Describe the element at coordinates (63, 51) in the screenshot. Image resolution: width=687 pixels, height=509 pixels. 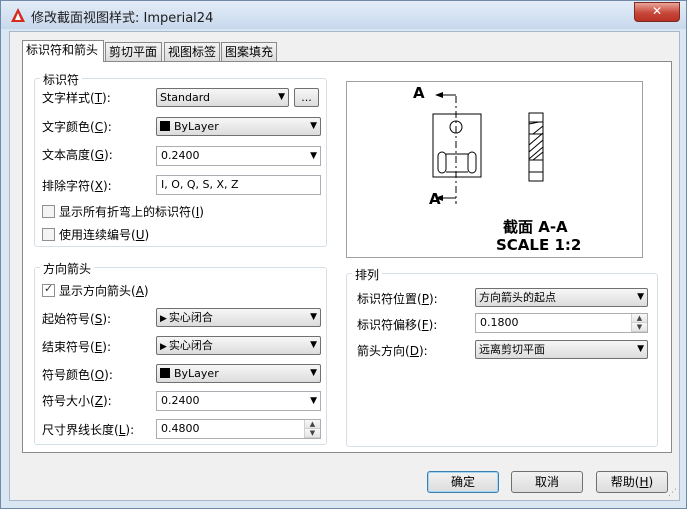
I see `tab-identifier-arrows: 标识符和箭头` at that location.